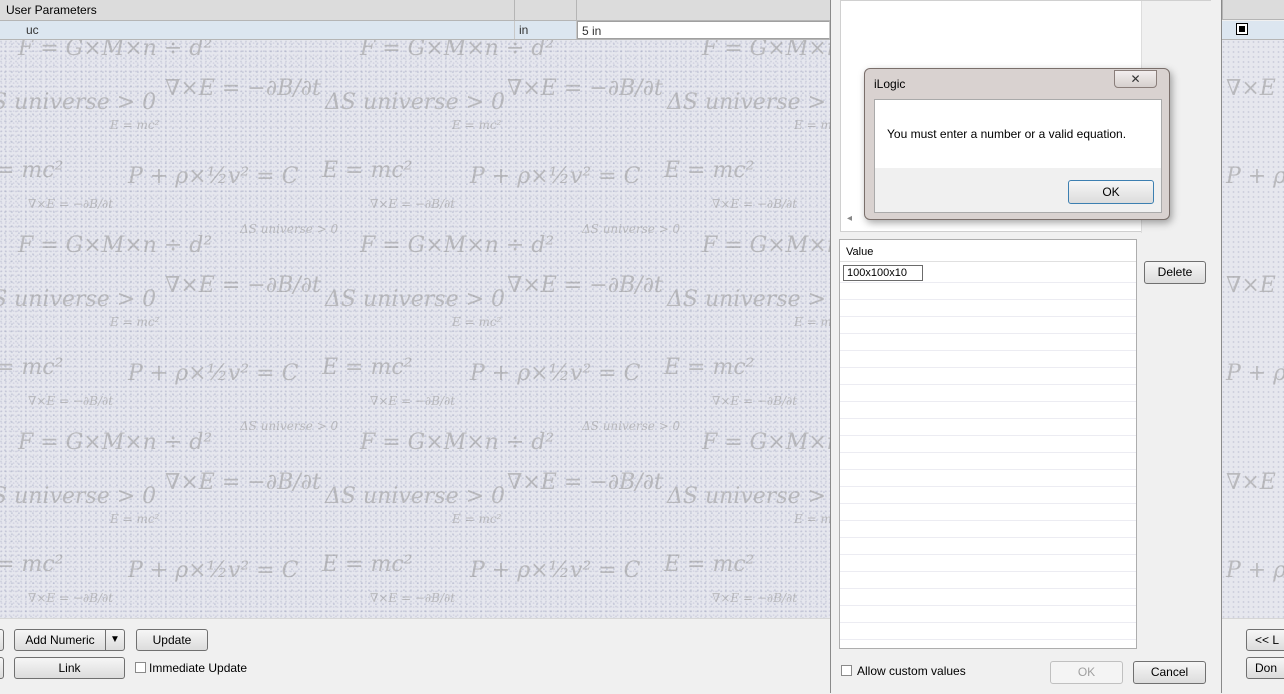 This screenshot has height=694, width=1284. Describe the element at coordinates (1135, 79) in the screenshot. I see `close-button: ✕` at that location.